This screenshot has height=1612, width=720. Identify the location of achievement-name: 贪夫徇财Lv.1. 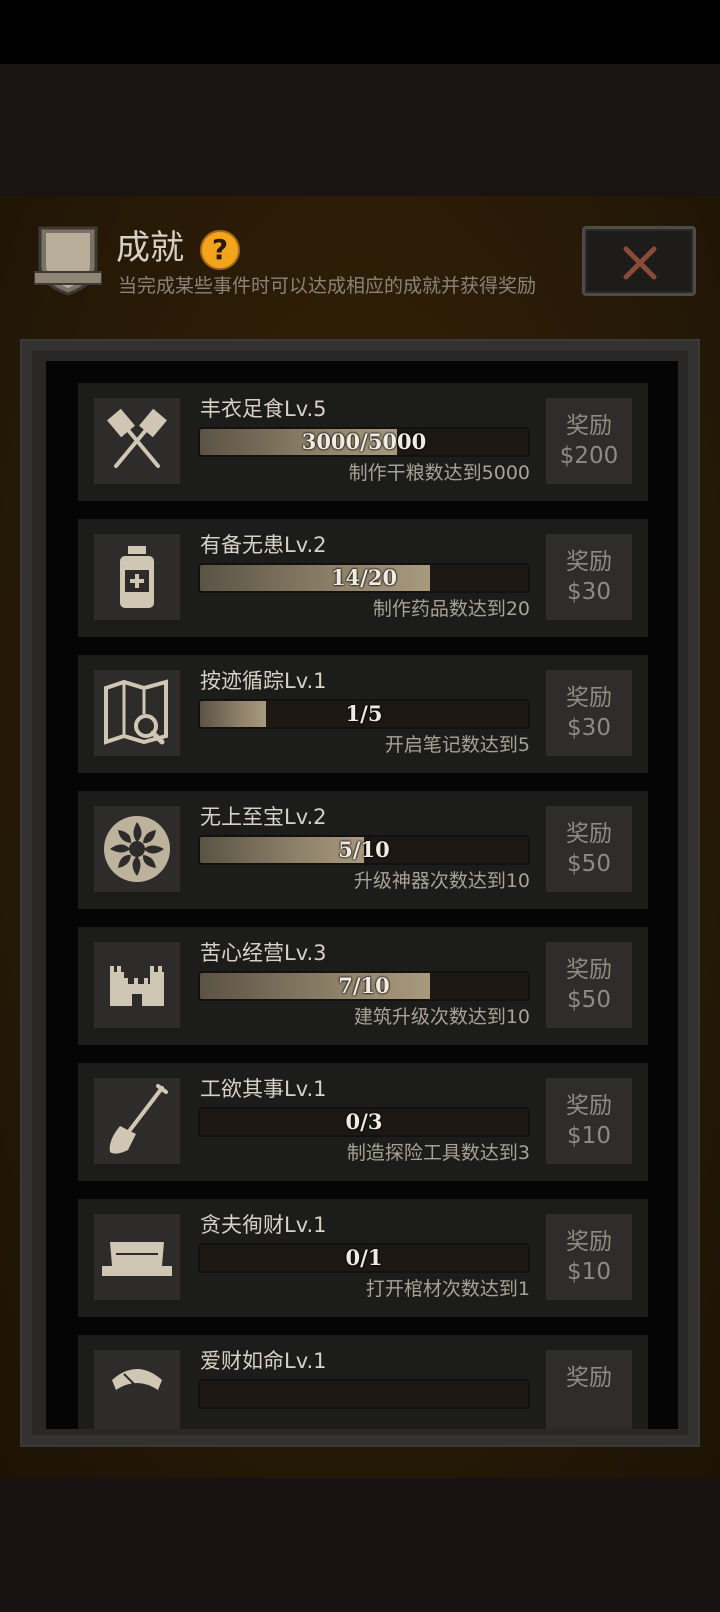
(263, 1225).